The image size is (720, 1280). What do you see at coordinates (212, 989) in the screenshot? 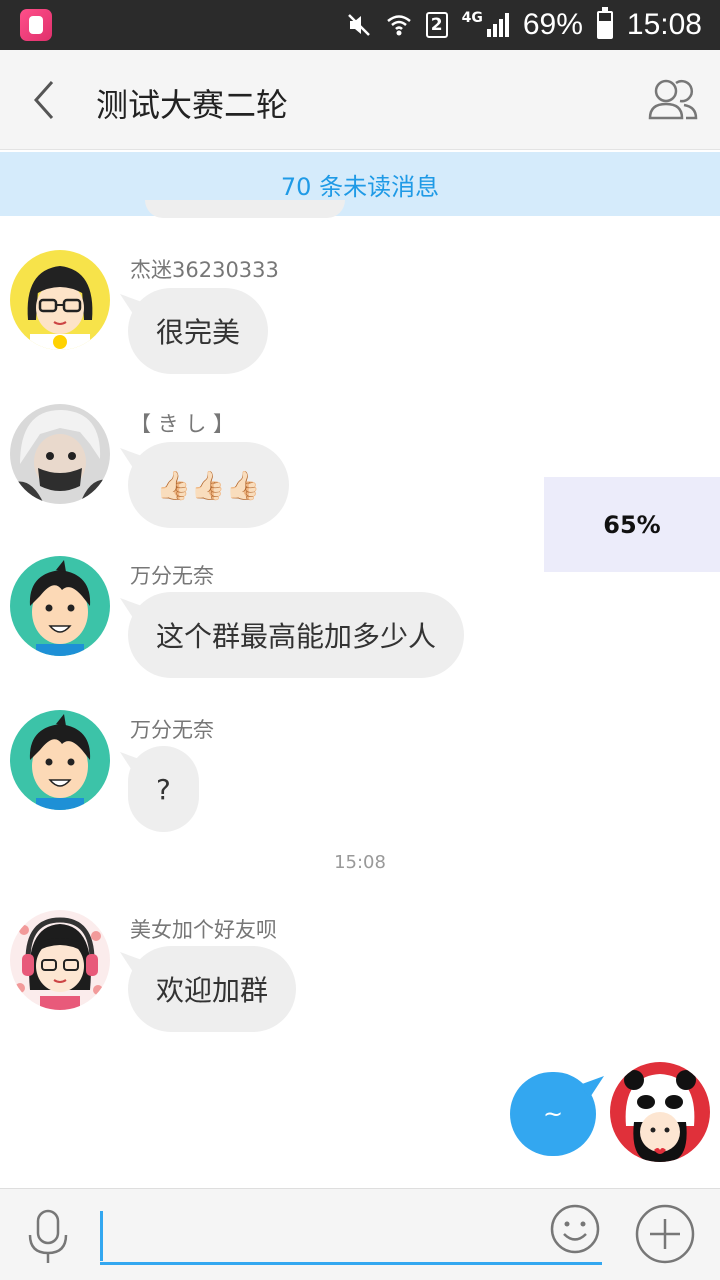
I see `message-bubble: 欢迎加群` at bounding box center [212, 989].